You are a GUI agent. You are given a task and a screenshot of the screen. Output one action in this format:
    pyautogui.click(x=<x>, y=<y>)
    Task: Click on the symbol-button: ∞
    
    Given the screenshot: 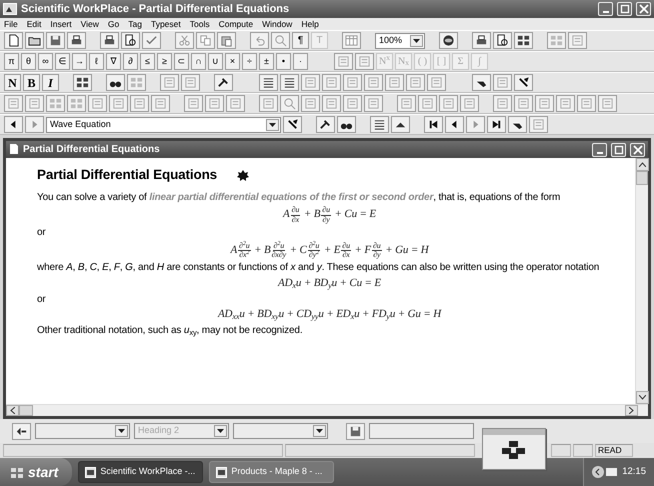 What is the action you would take?
    pyautogui.click(x=45, y=61)
    